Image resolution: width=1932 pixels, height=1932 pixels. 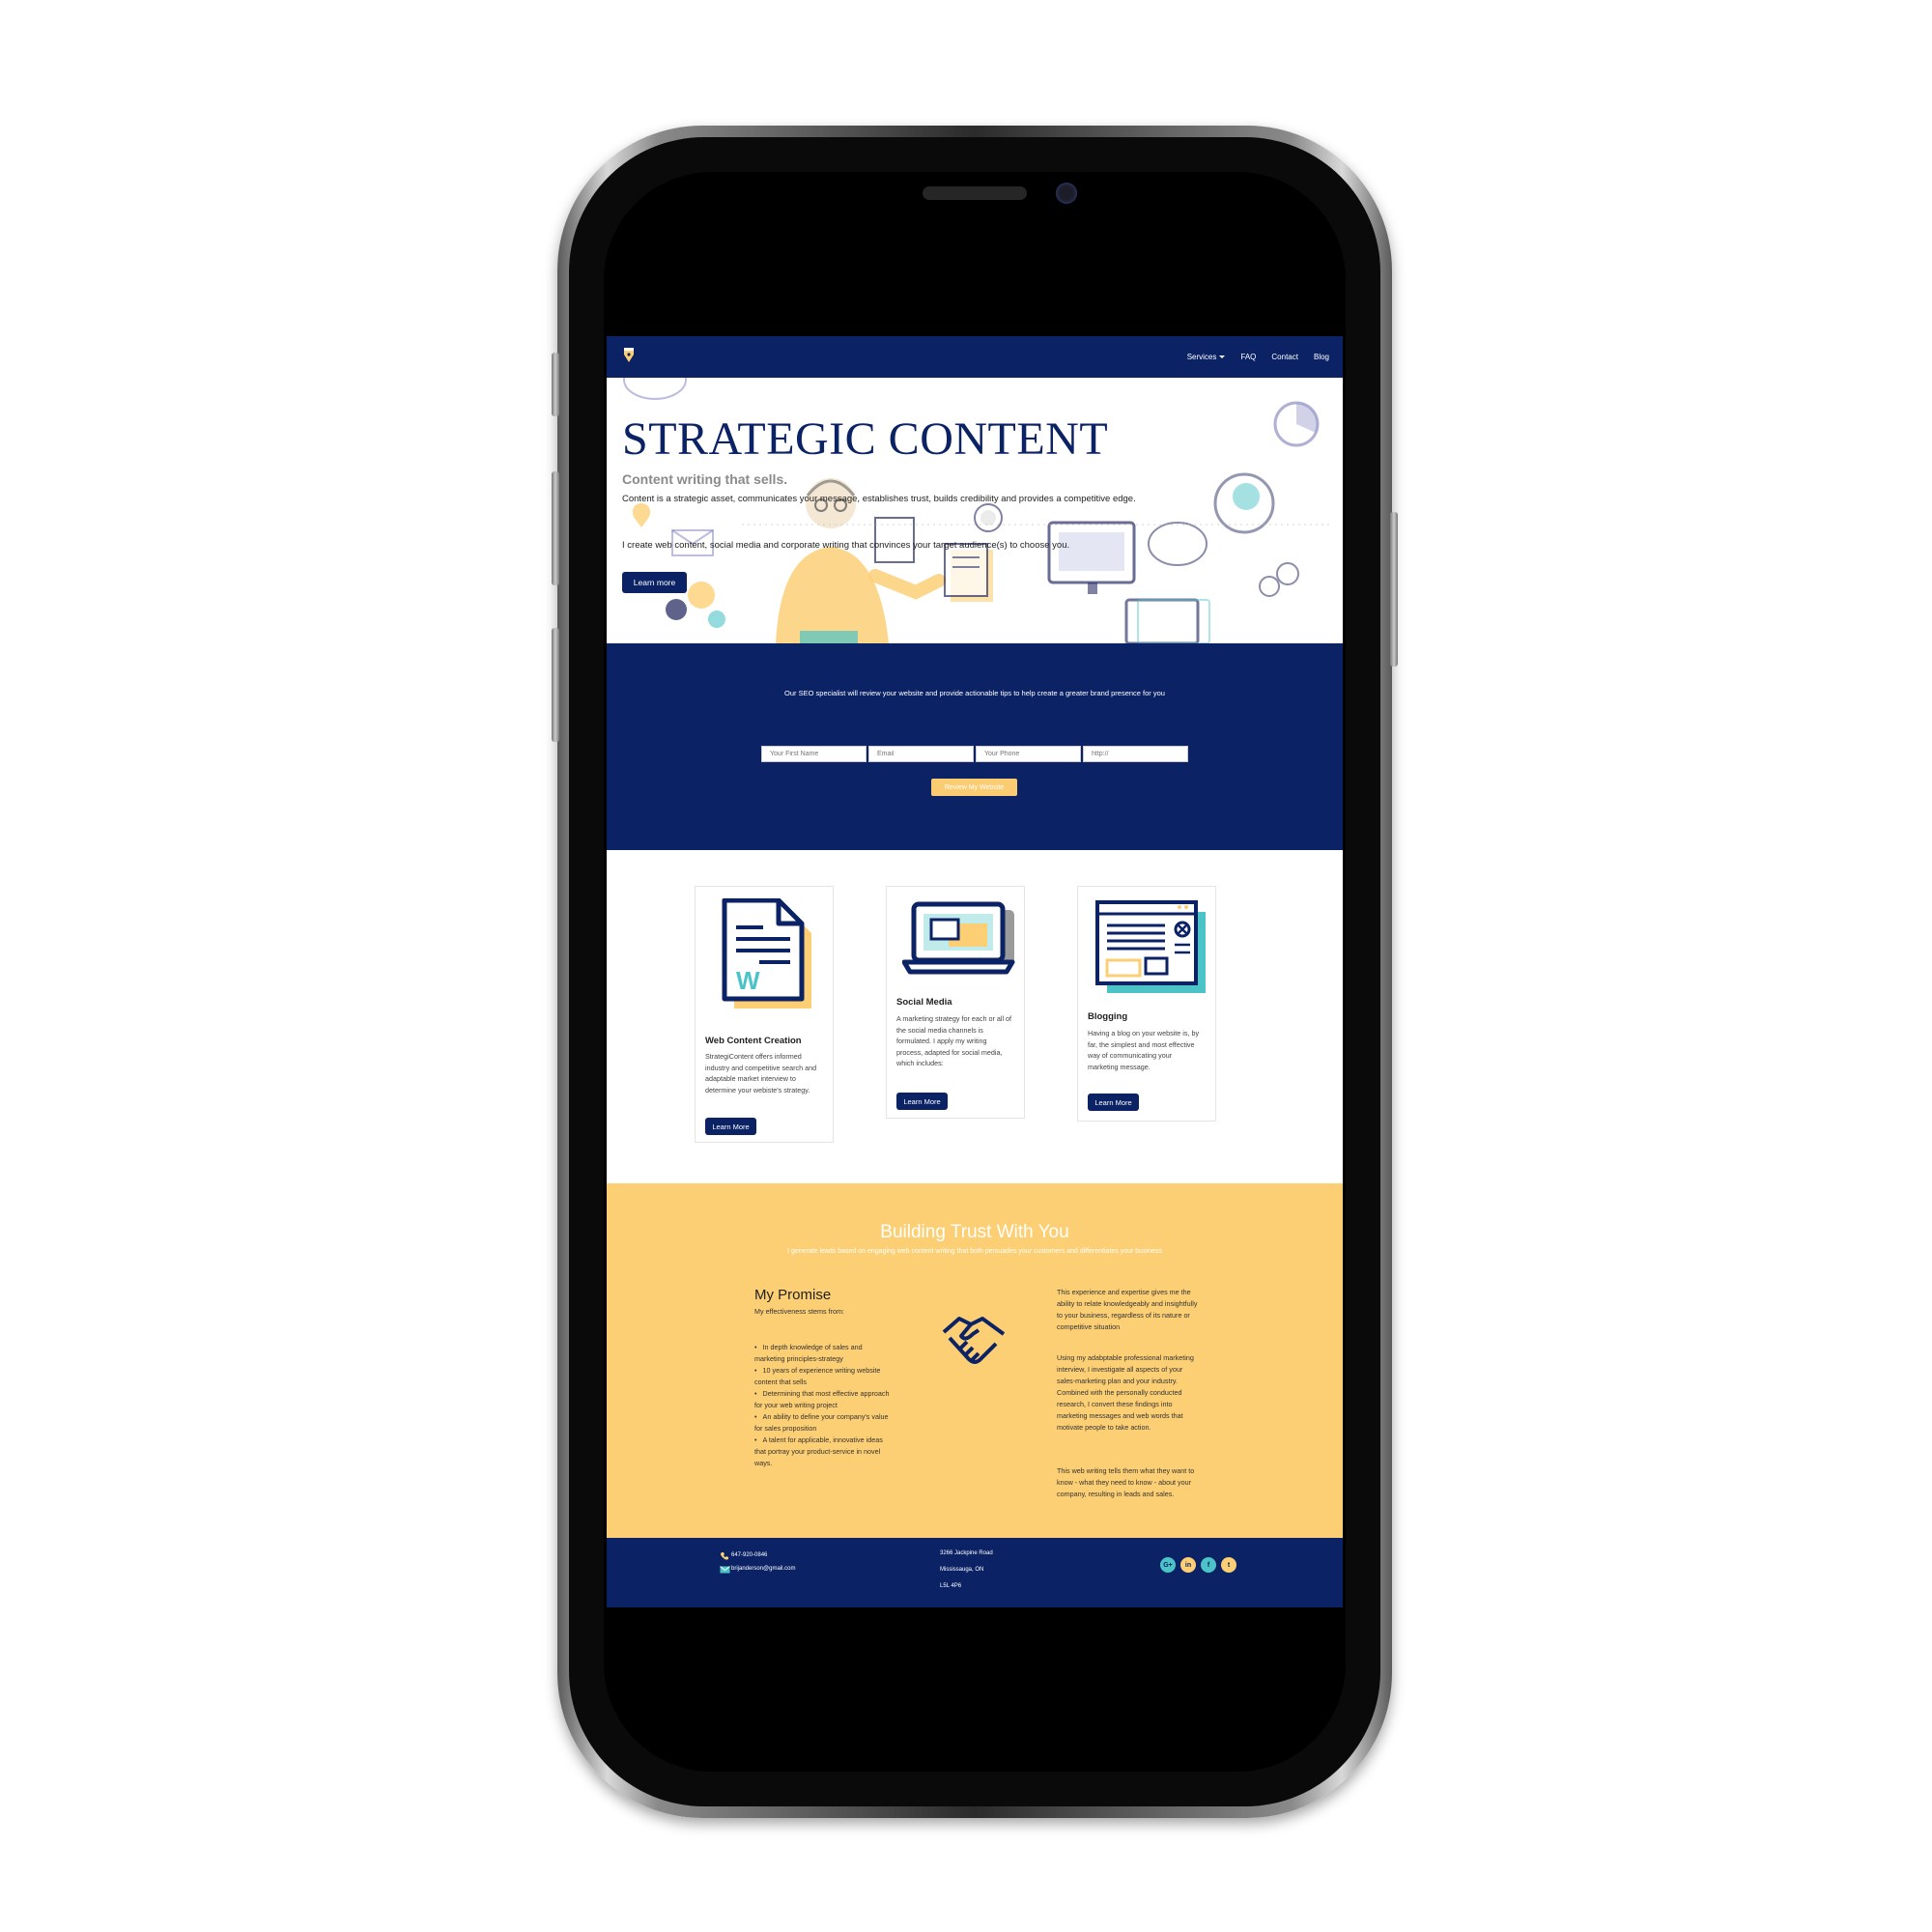 What do you see at coordinates (555, 685) in the screenshot?
I see `volume-down-button` at bounding box center [555, 685].